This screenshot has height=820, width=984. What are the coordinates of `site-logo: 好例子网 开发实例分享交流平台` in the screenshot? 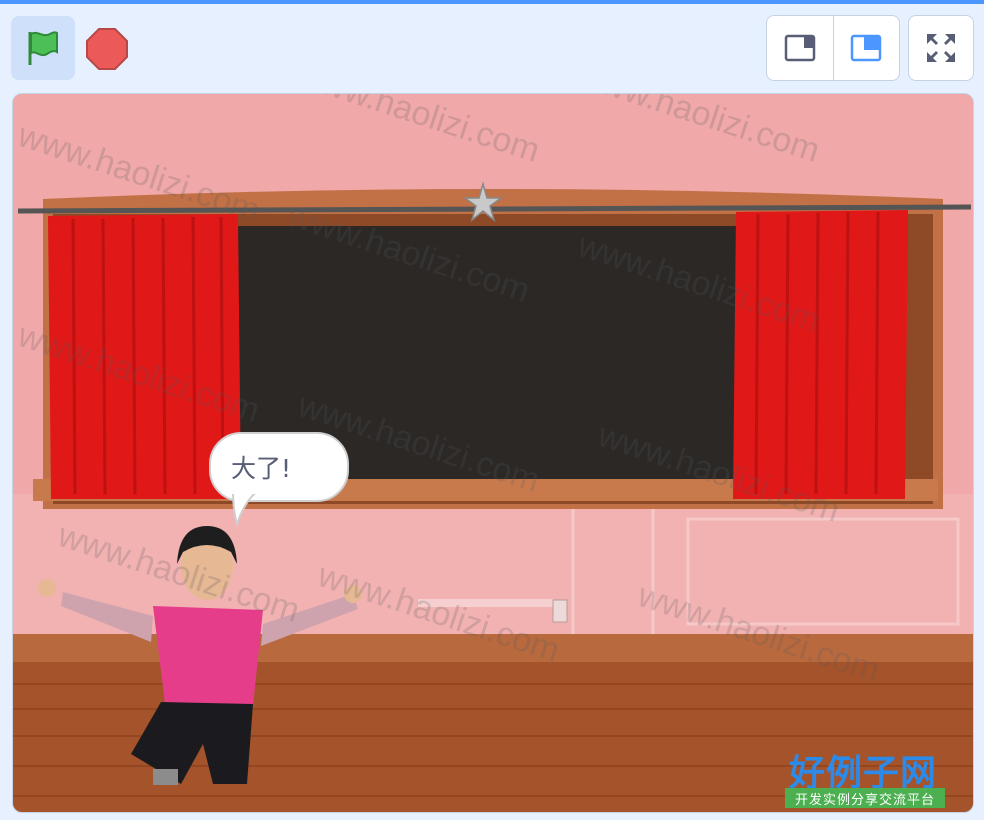 It's located at (866, 776).